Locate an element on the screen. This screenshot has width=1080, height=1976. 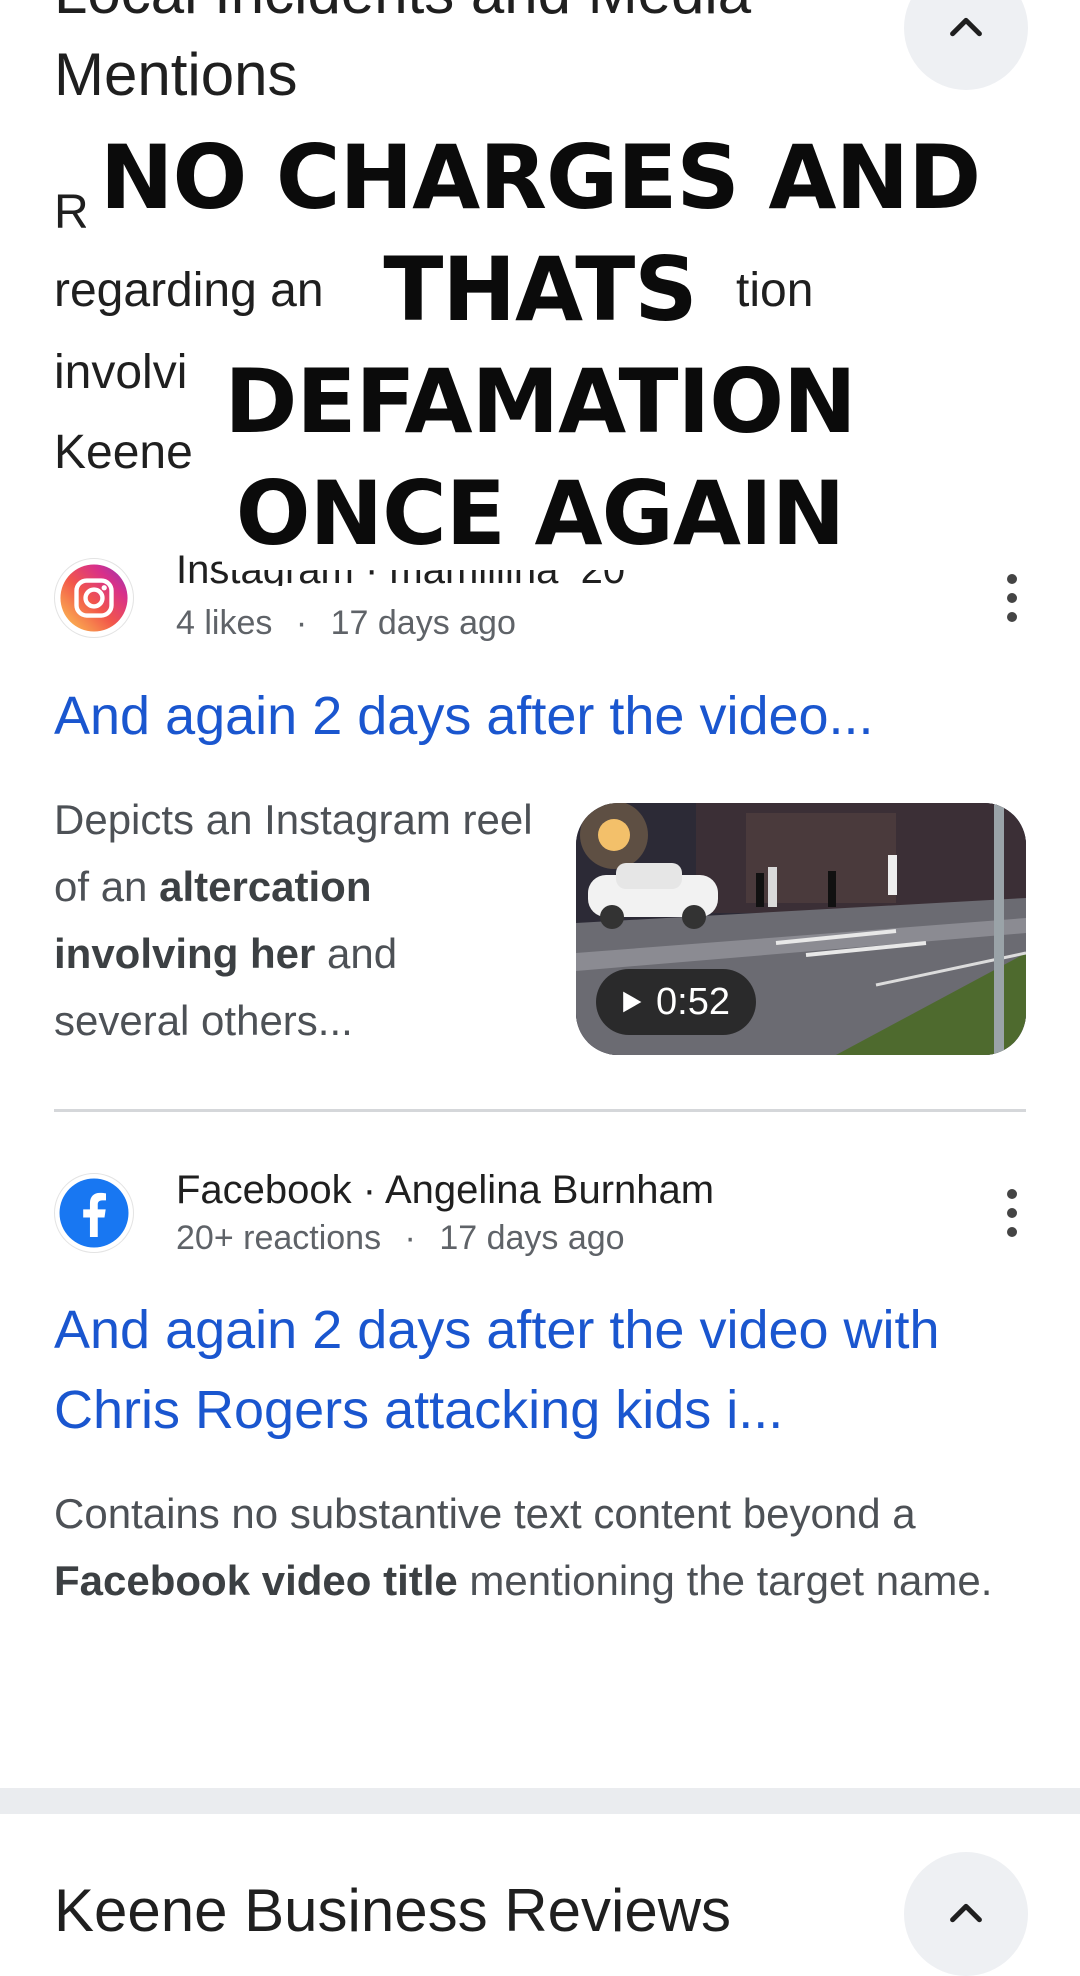
facebook-icon is located at coordinates (94, 1213).